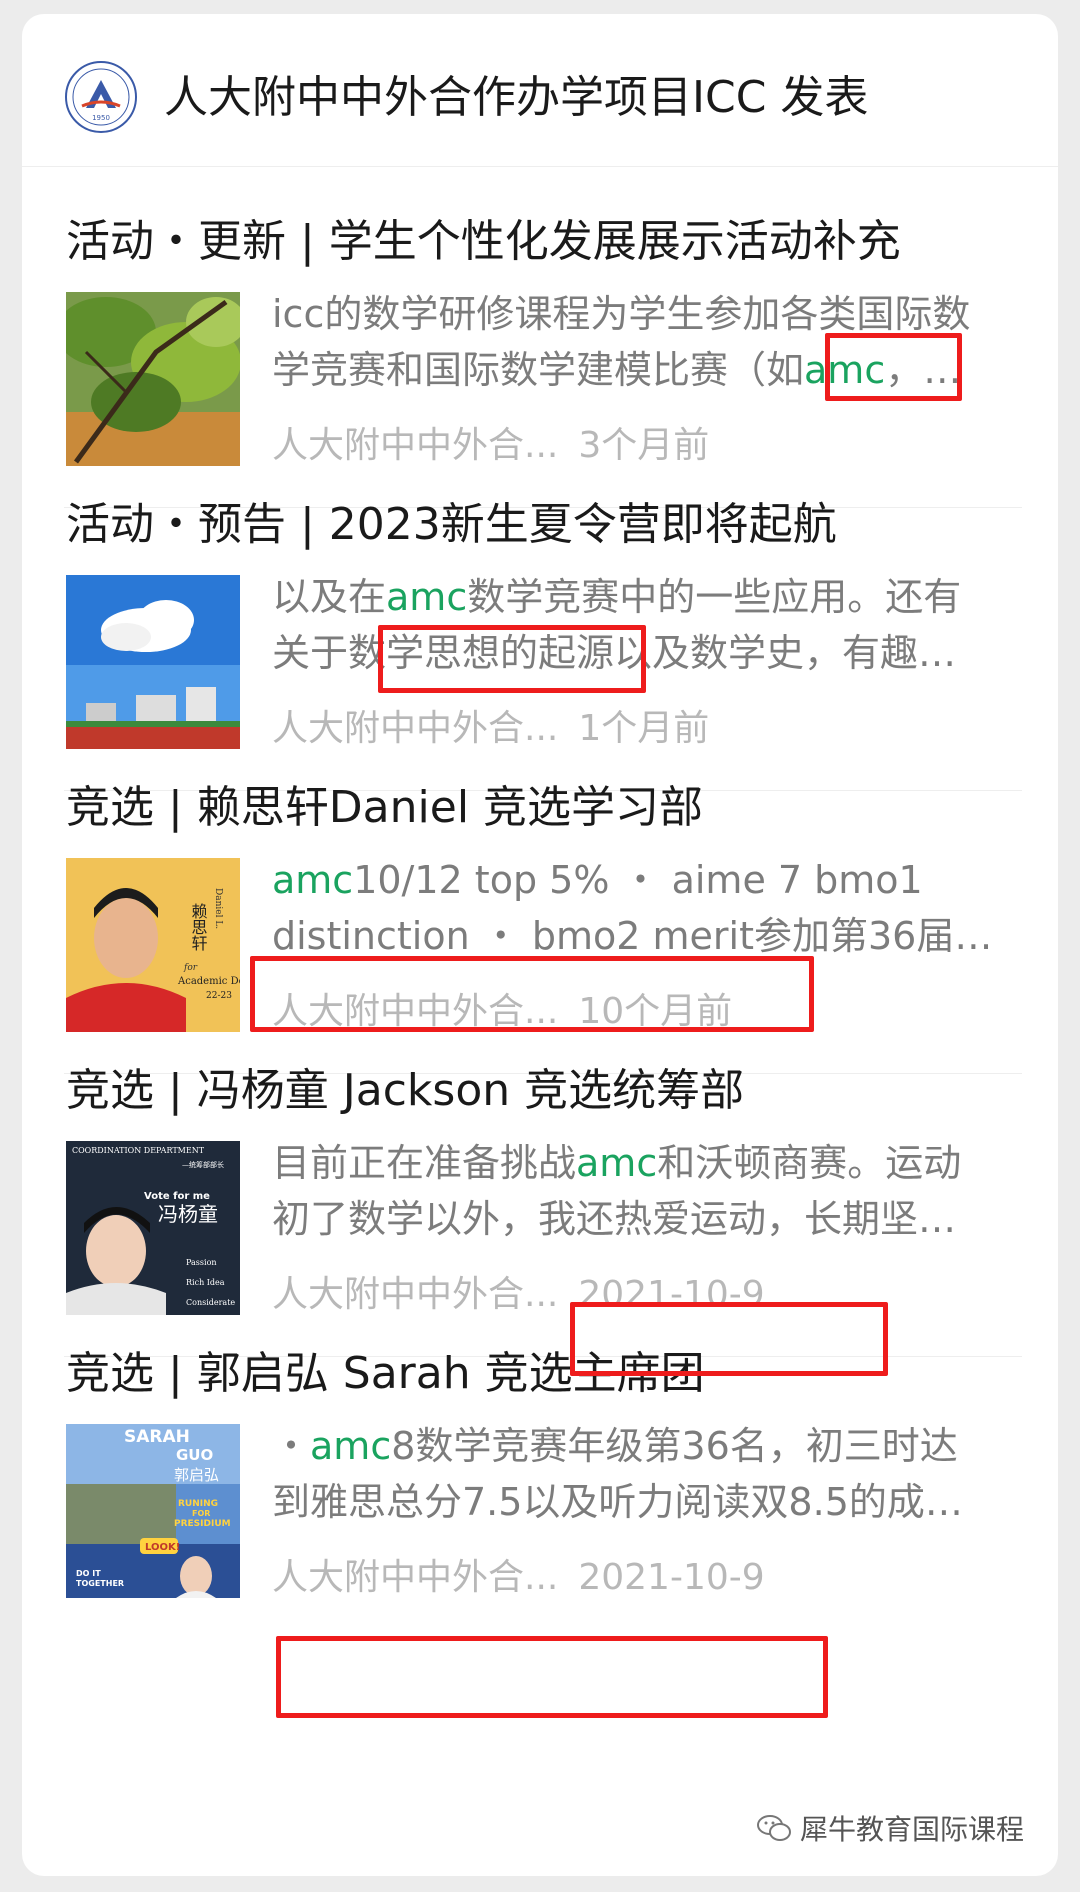  I want to click on summary-text: 10/12 top 5% ・ aime 7 bmo1, so click(638, 880).